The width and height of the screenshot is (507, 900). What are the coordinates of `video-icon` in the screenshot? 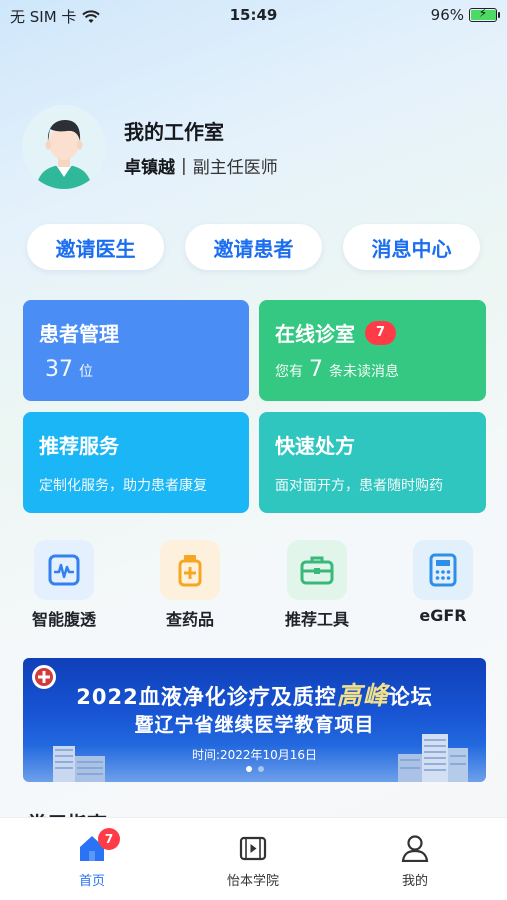 It's located at (253, 848).